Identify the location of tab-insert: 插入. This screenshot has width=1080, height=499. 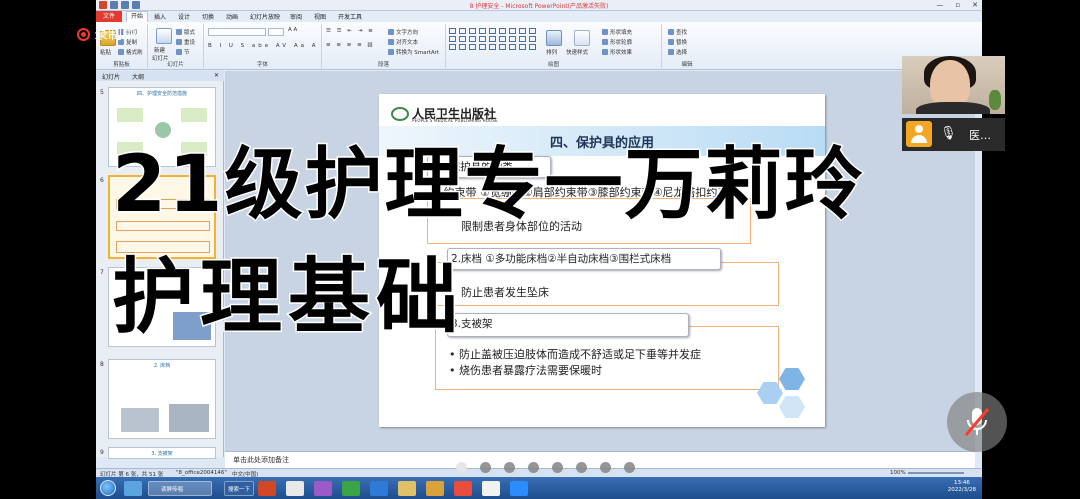
(160, 16).